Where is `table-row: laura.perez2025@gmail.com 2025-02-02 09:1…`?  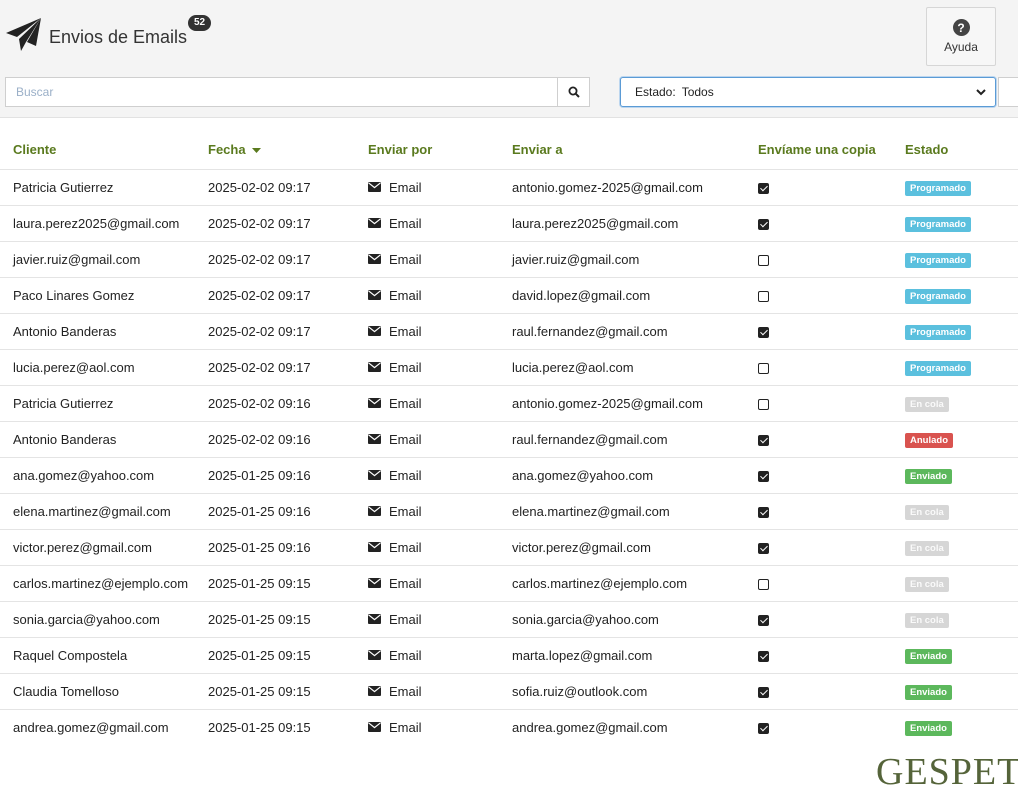 table-row: laura.perez2025@gmail.com 2025-02-02 09:1… is located at coordinates (509, 222).